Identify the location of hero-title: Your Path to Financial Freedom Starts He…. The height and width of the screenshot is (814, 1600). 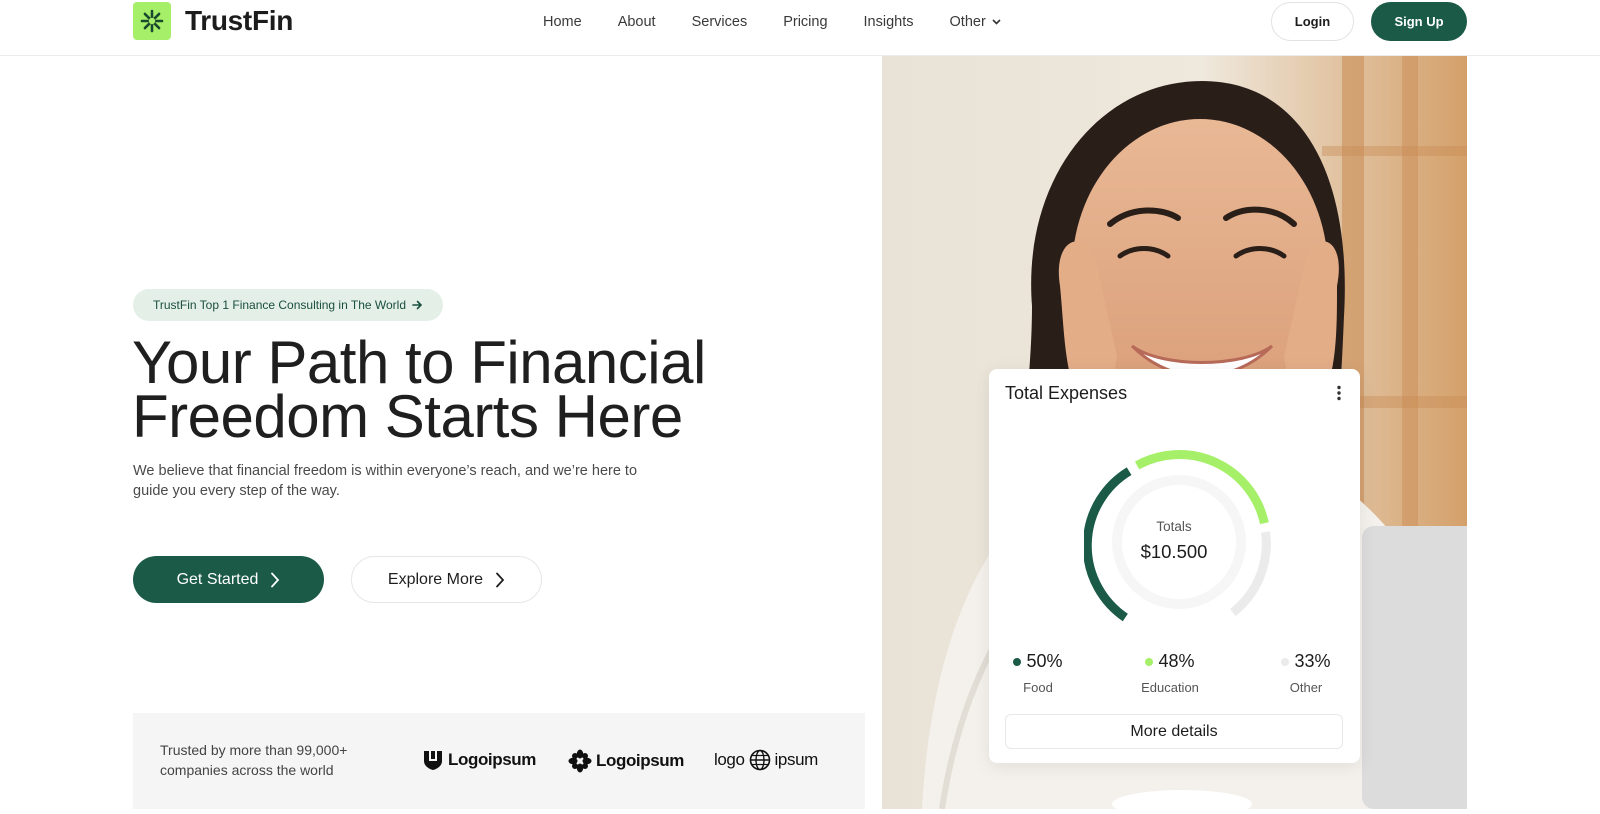
(452, 390).